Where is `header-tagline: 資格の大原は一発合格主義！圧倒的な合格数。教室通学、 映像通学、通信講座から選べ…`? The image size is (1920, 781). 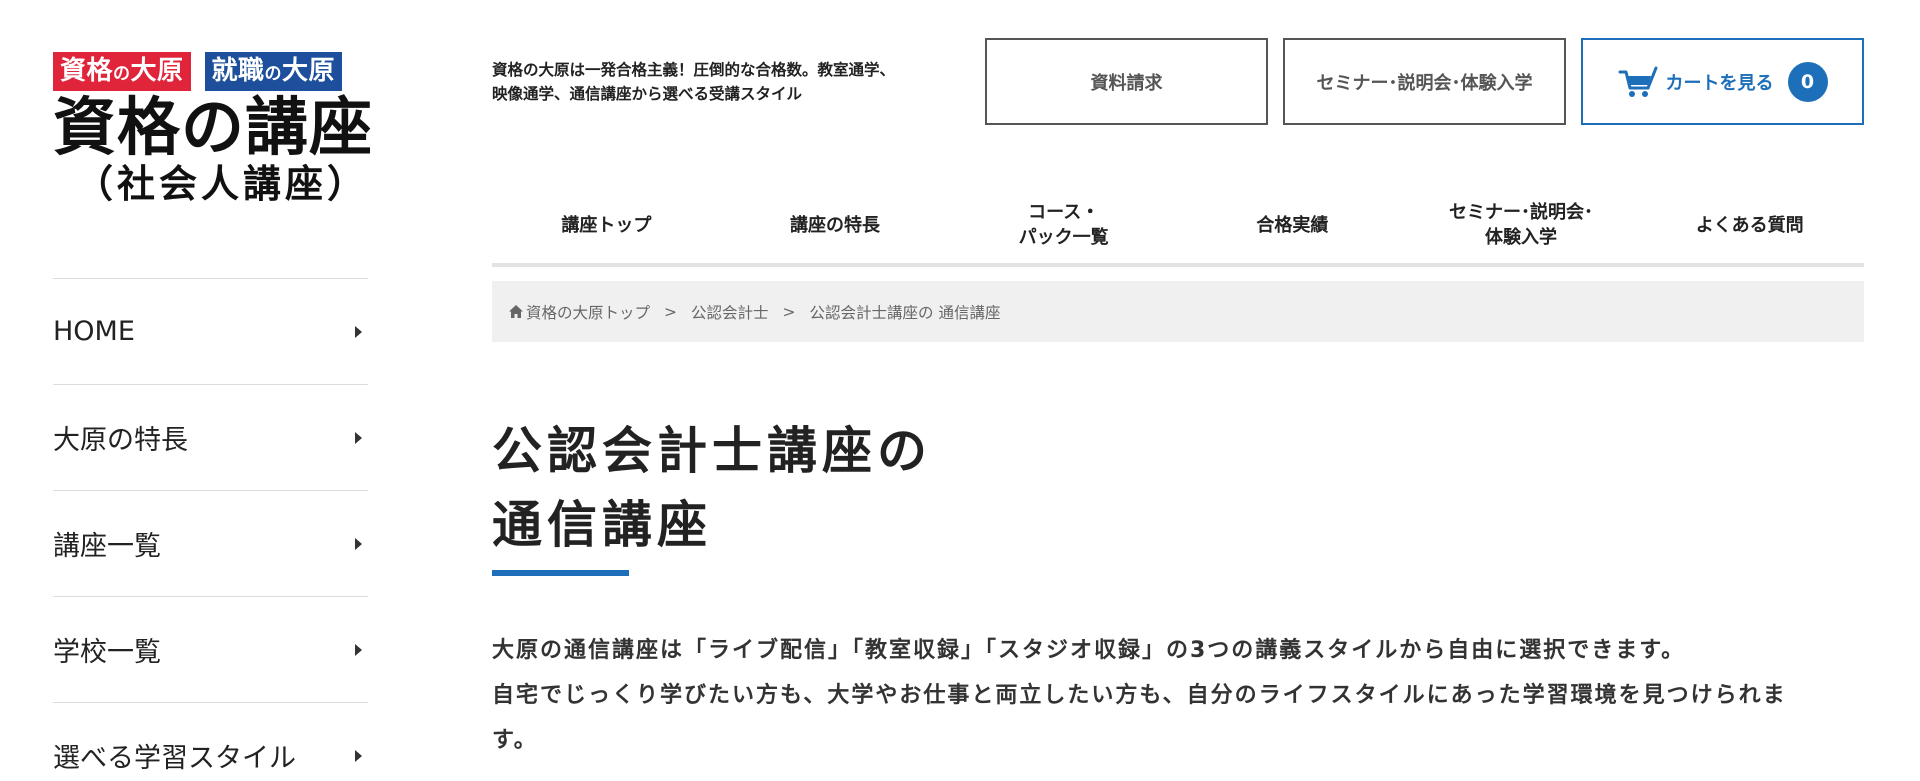 header-tagline: 資格の大原は一発合格主義！圧倒的な合格数。教室通学、 映像通学、通信講座から選べ… is located at coordinates (694, 82).